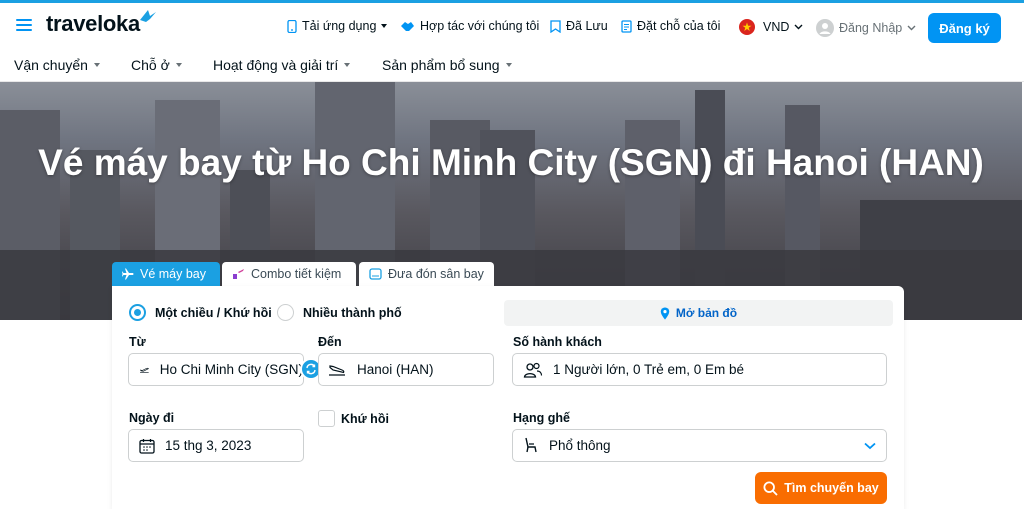  Describe the element at coordinates (208, 445) in the screenshot. I see `departure-date-value: 15 thg 3, 2023` at that location.